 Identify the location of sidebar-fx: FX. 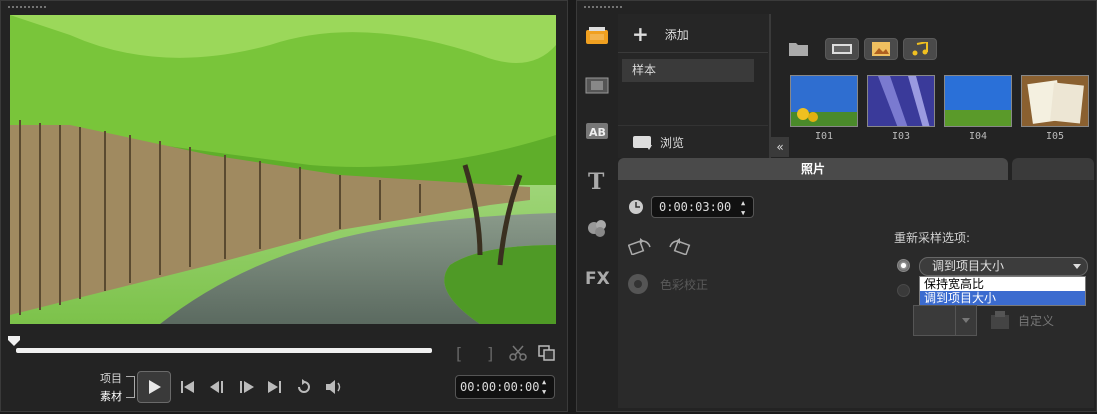
(597, 277).